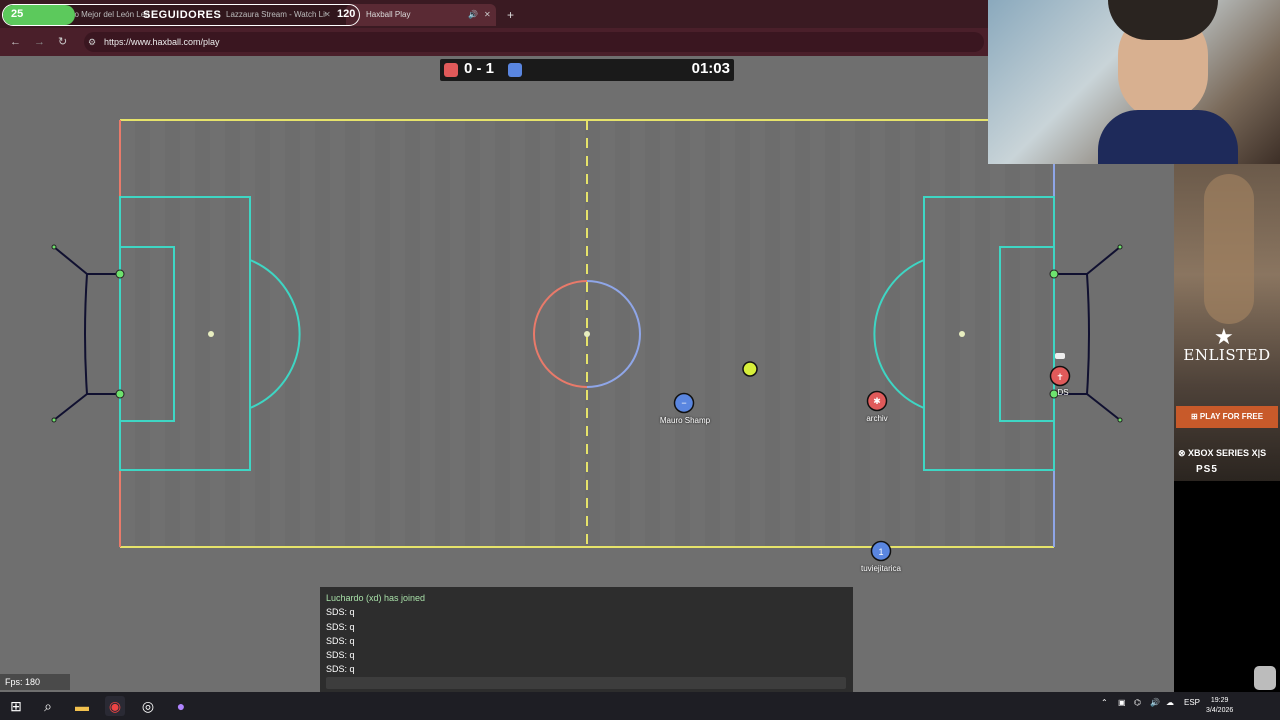 Image resolution: width=1280 pixels, height=720 pixels. I want to click on onedrive-icon: ☁, so click(1170, 702).